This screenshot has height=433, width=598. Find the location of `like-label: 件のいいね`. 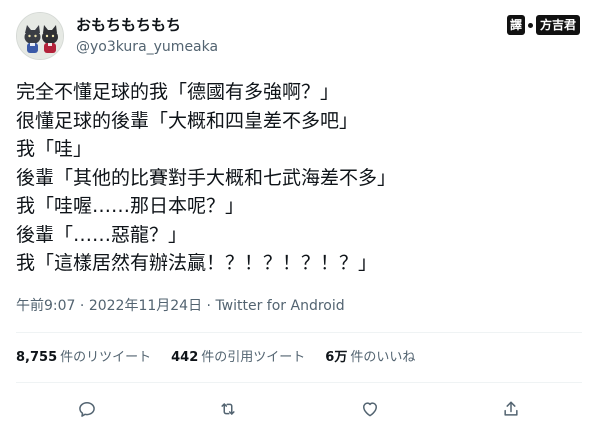

like-label: 件のいいね is located at coordinates (383, 357).